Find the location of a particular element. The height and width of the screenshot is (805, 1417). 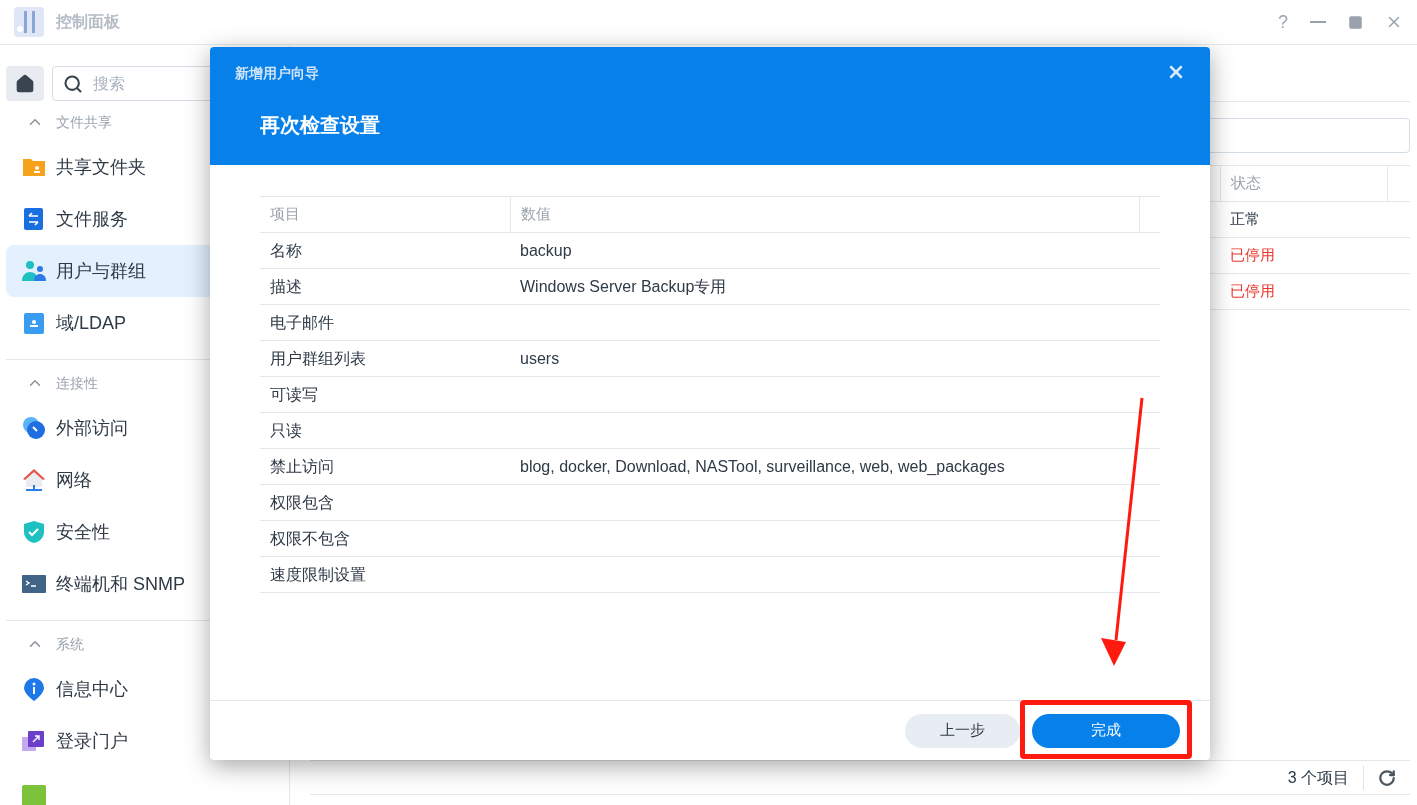

table-cell: 名称 is located at coordinates (385, 251).